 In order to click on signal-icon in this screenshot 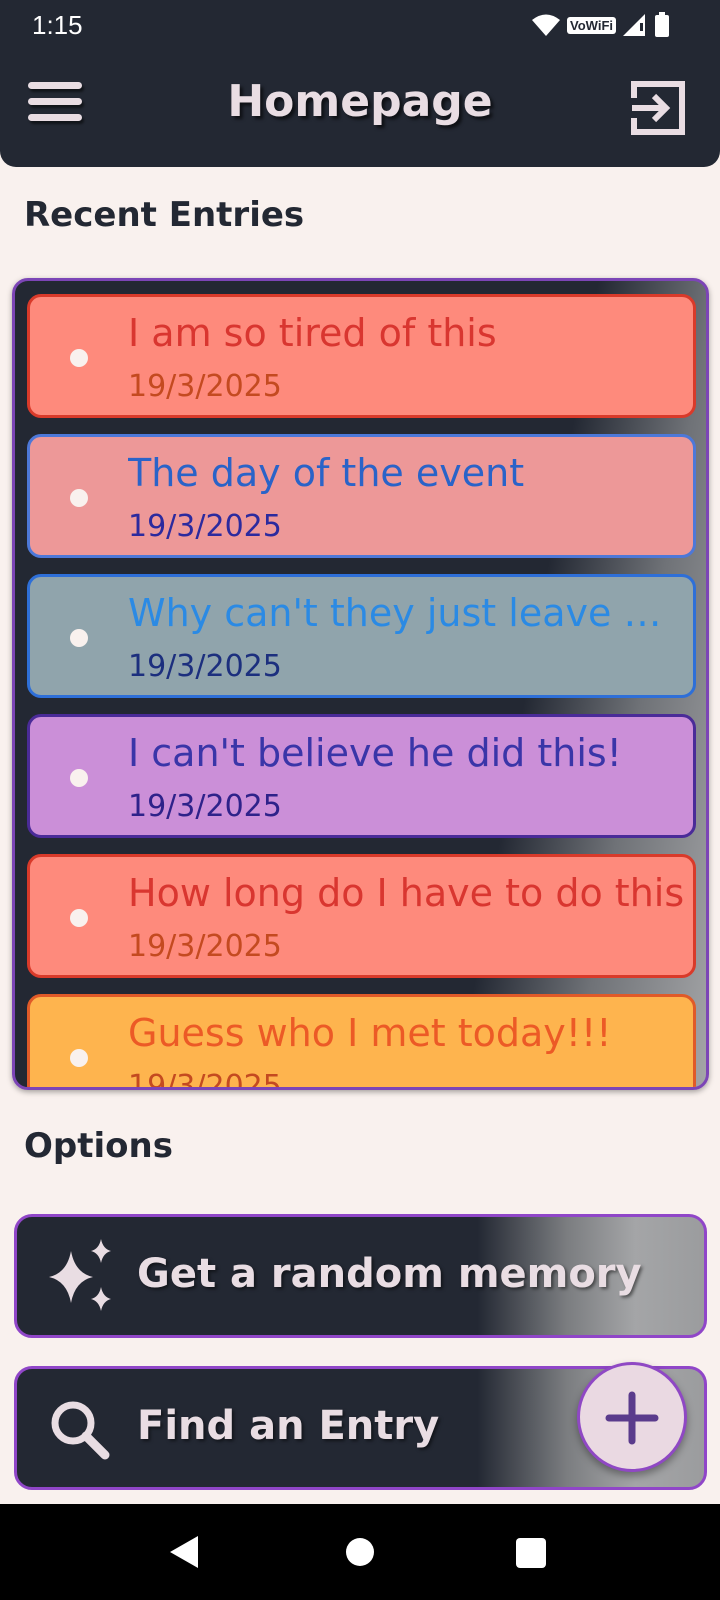, I will do `click(634, 25)`.